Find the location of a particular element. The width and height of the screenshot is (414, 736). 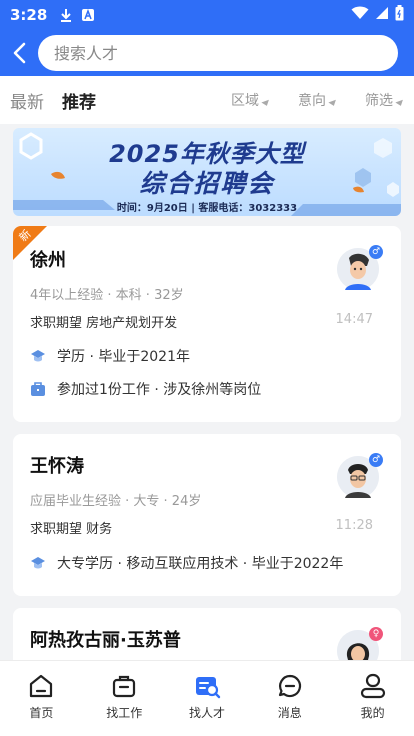

filter-more: 筛选 is located at coordinates (385, 100).